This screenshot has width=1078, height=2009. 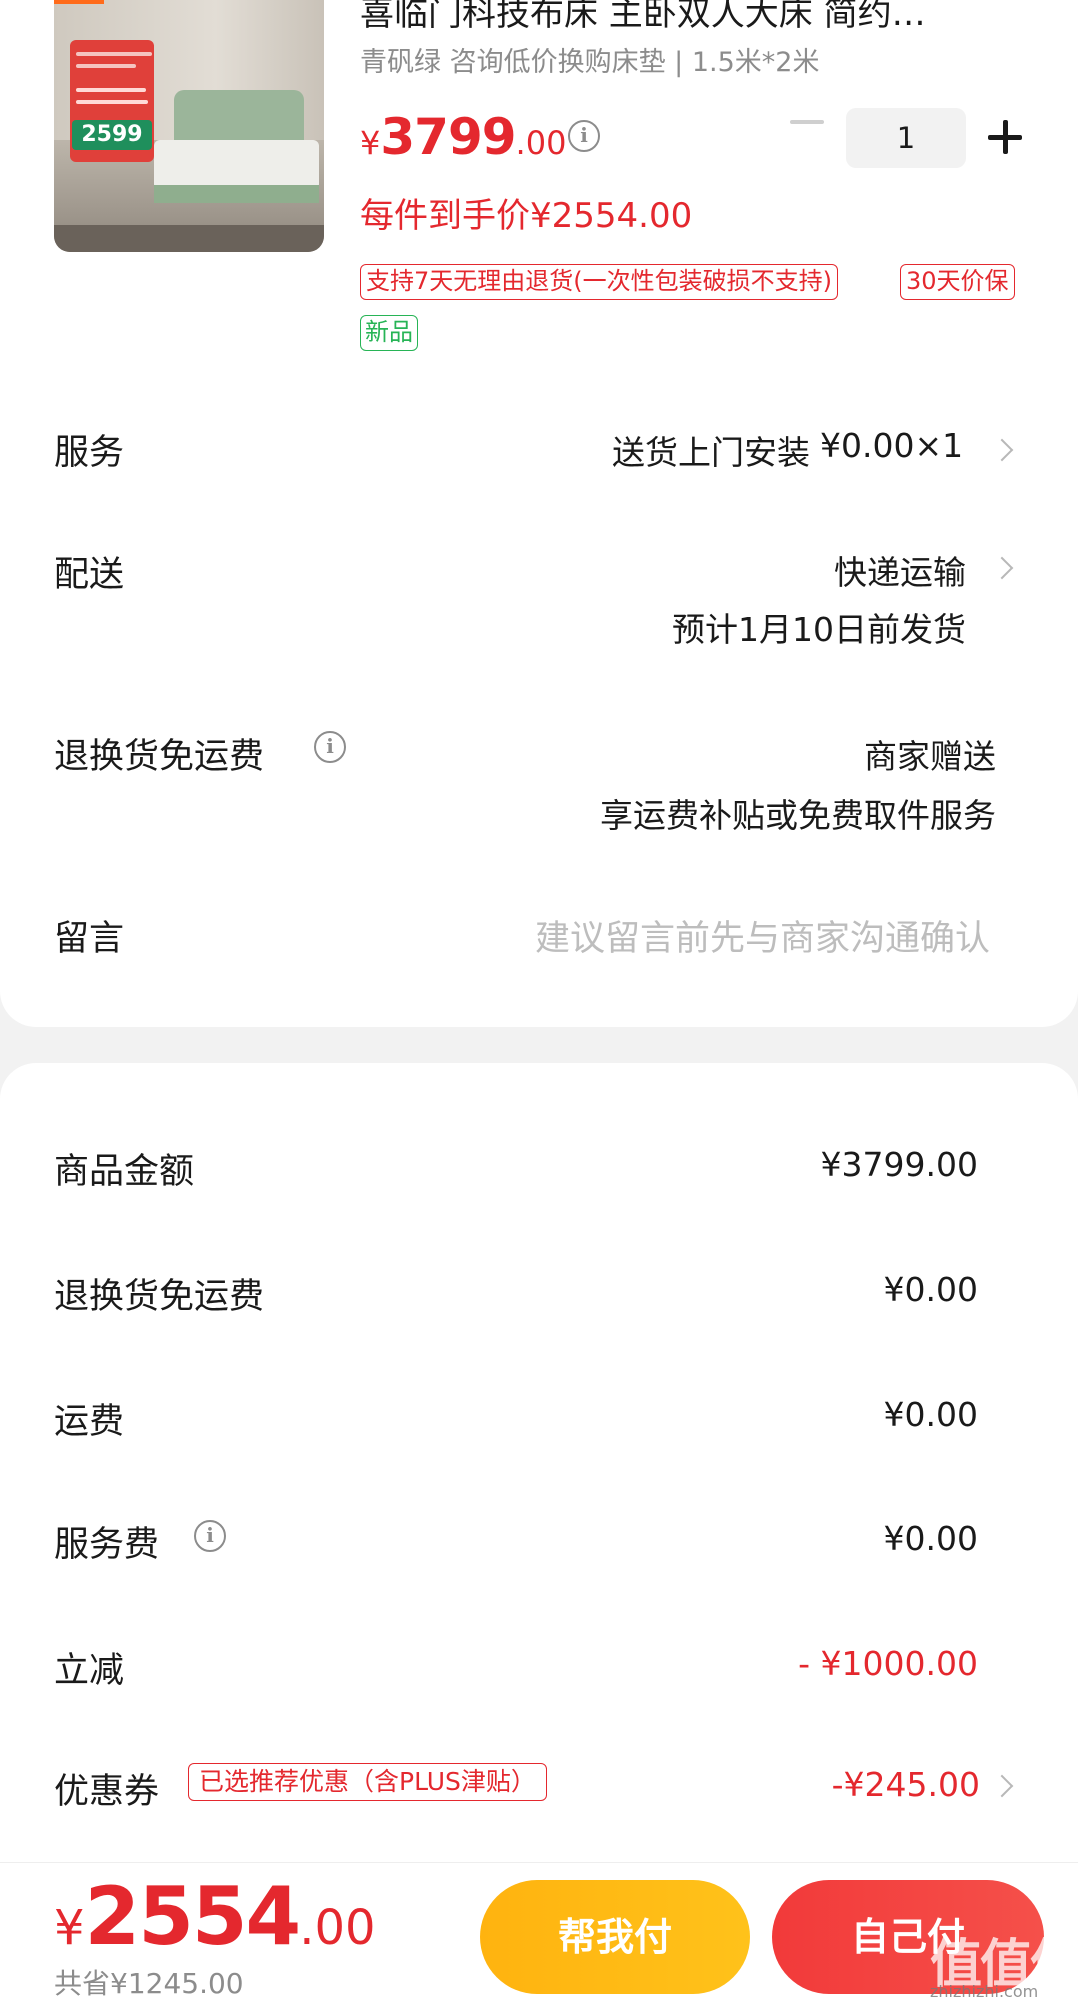 What do you see at coordinates (107, 1792) in the screenshot?
I see `coupon-label: 优惠券` at bounding box center [107, 1792].